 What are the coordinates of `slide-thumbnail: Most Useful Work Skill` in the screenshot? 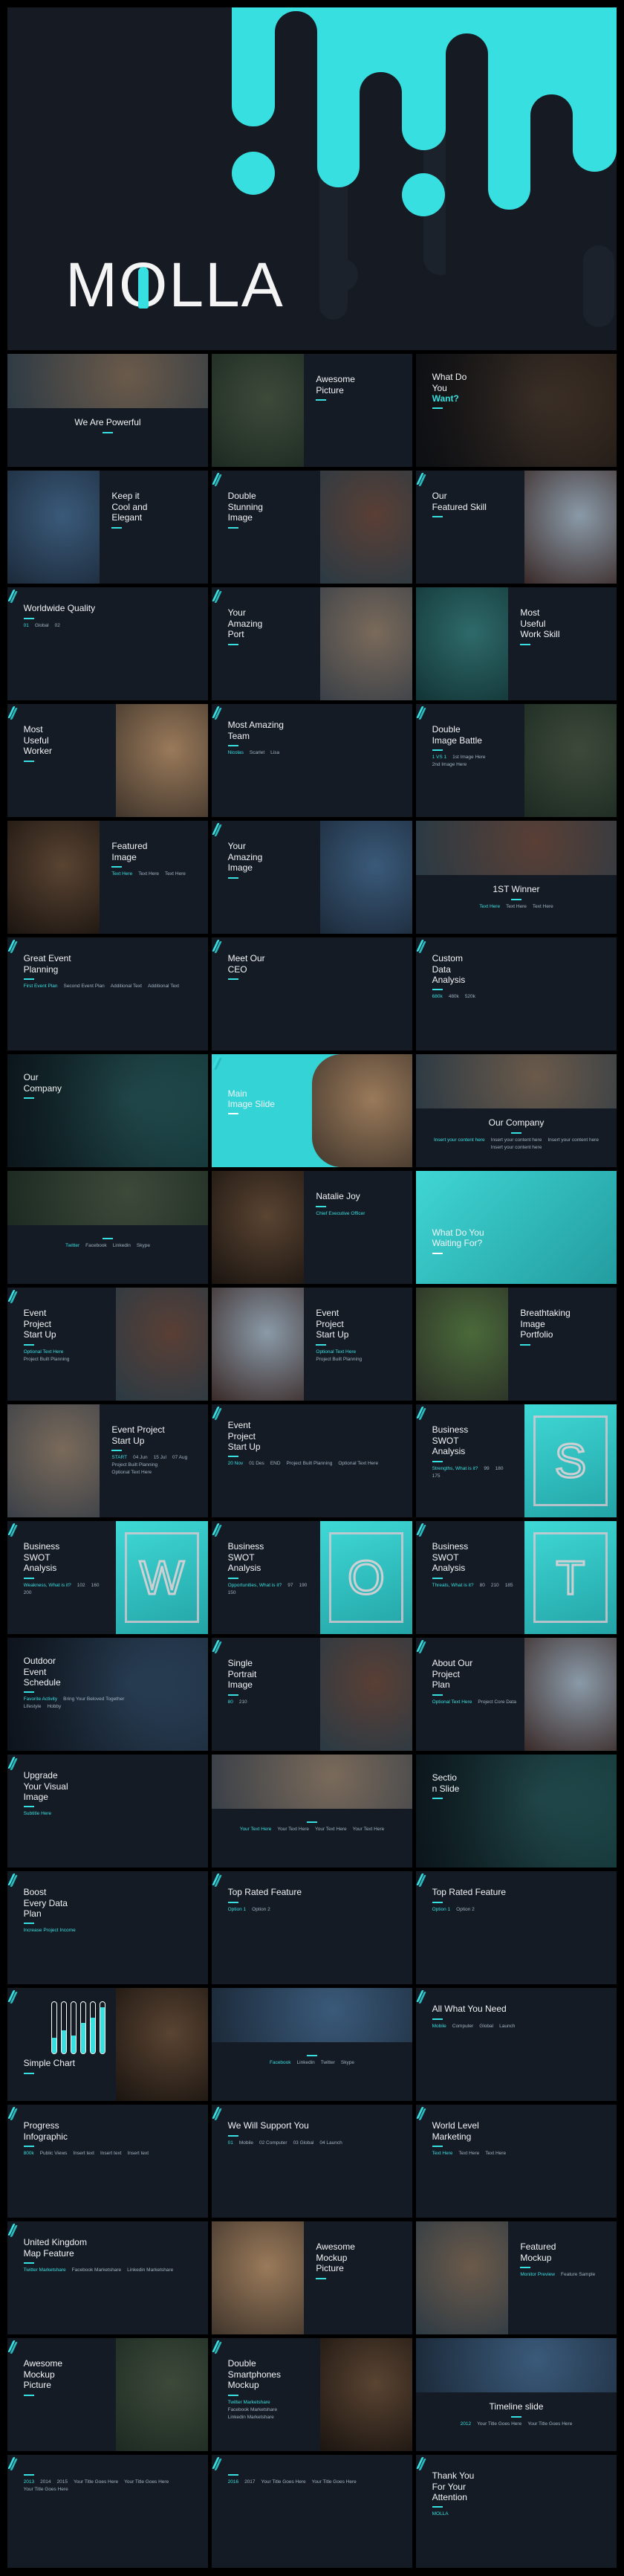 It's located at (516, 643).